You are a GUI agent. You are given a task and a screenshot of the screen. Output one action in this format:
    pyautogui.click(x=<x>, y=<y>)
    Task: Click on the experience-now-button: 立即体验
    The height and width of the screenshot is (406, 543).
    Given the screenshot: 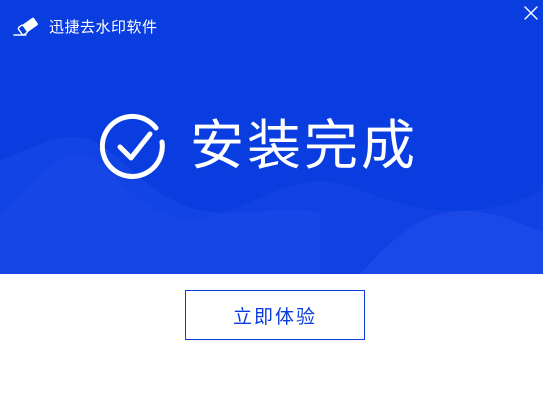 What is the action you would take?
    pyautogui.click(x=275, y=315)
    